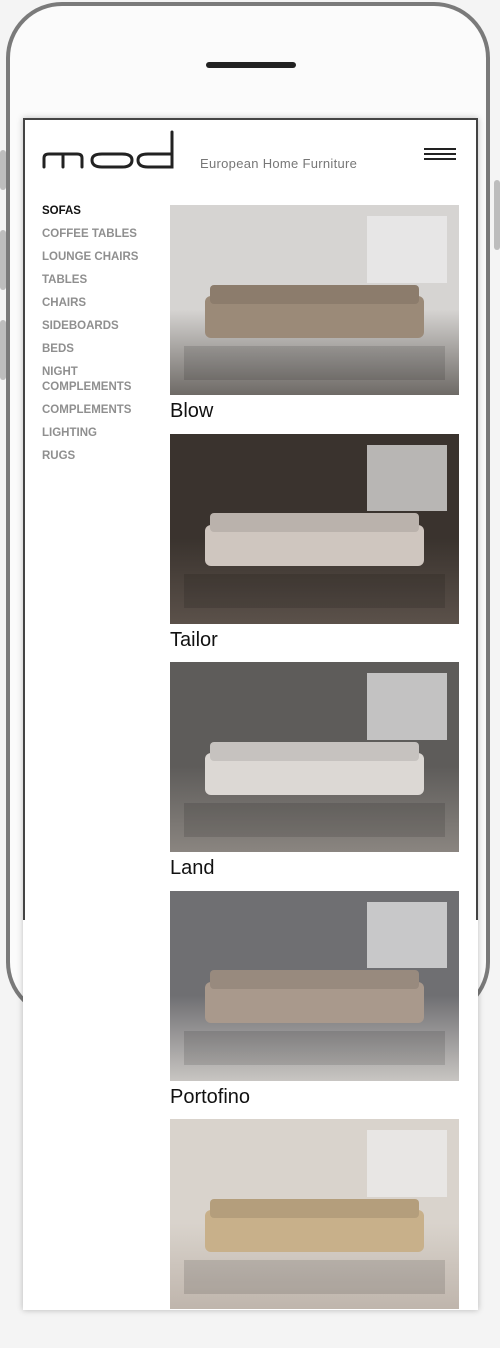 This screenshot has height=1348, width=500. Describe the element at coordinates (104, 257) in the screenshot. I see `nav-item-lounge-chairs: LOUNGE CHAIRS` at that location.